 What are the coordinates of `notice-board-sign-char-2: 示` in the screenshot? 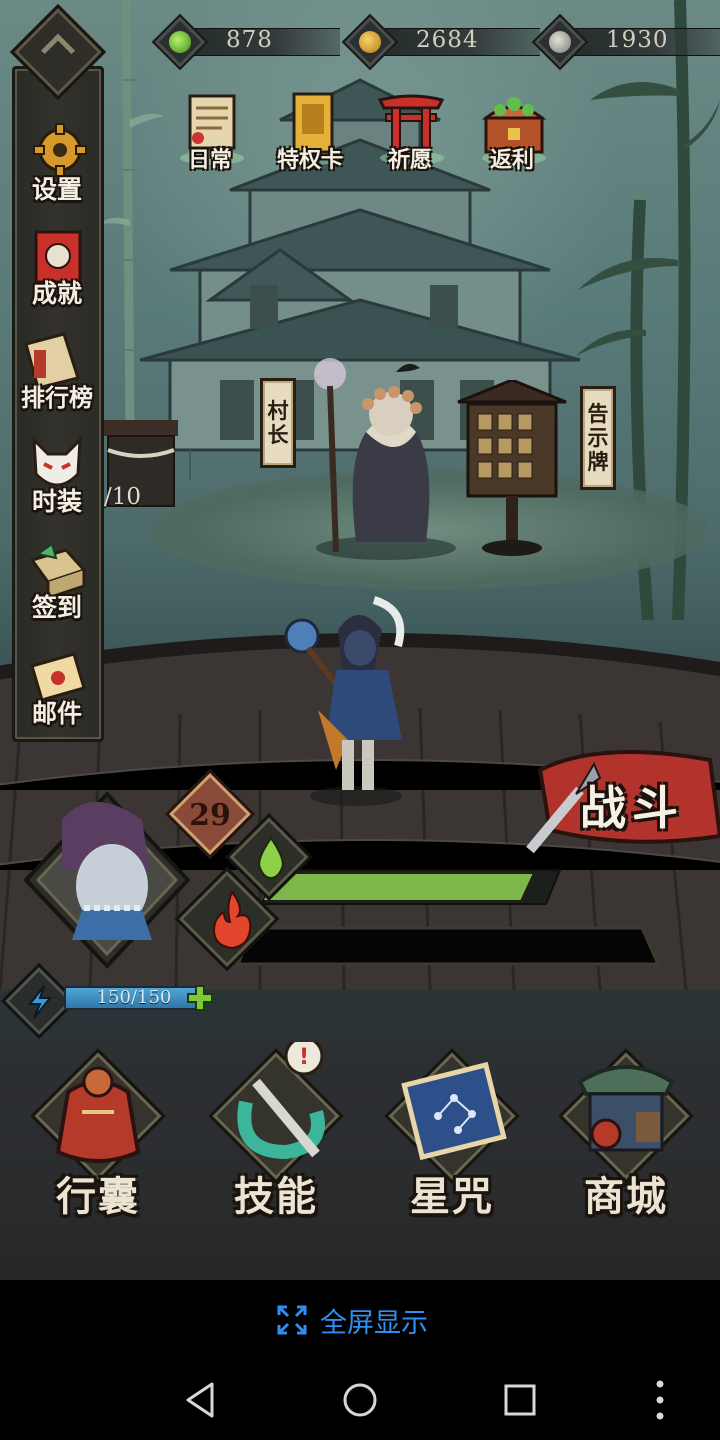 It's located at (598, 437).